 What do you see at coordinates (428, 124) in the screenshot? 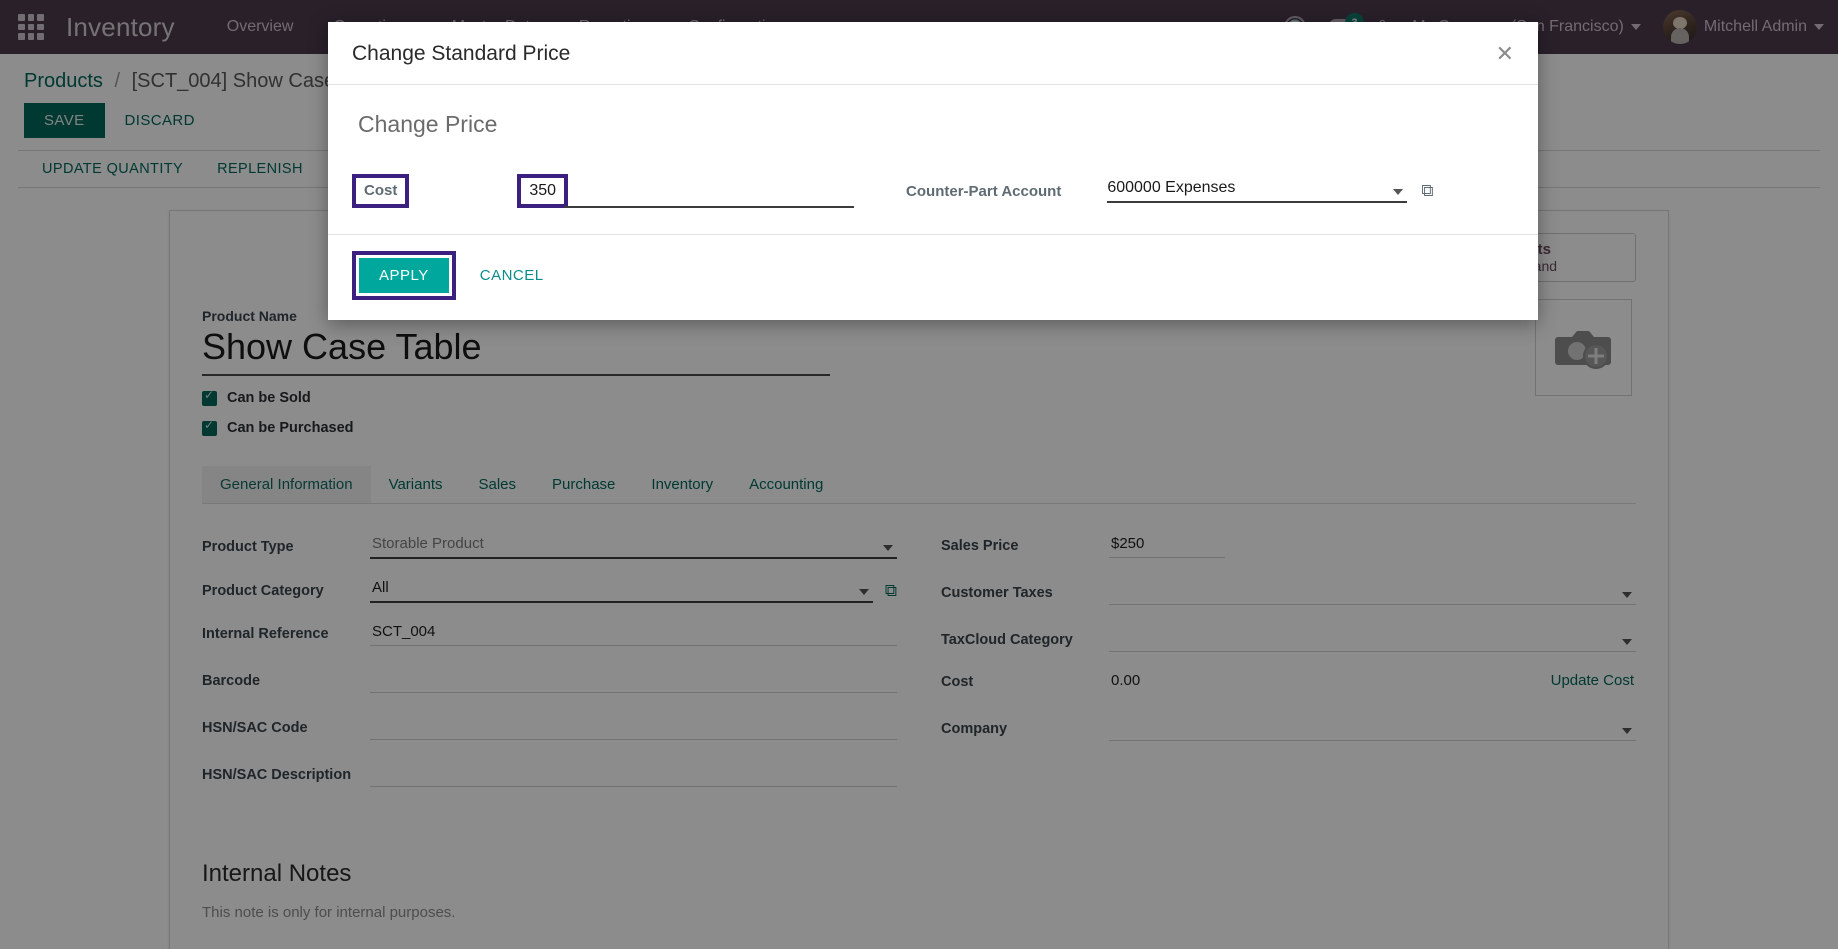
I see `change-price-heading: Change Price` at bounding box center [428, 124].